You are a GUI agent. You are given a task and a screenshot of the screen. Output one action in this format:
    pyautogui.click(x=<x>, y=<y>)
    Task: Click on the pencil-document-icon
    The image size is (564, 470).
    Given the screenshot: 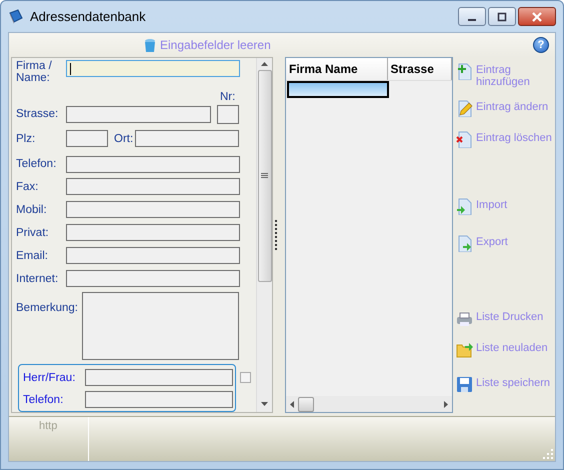 What is the action you would take?
    pyautogui.click(x=464, y=108)
    